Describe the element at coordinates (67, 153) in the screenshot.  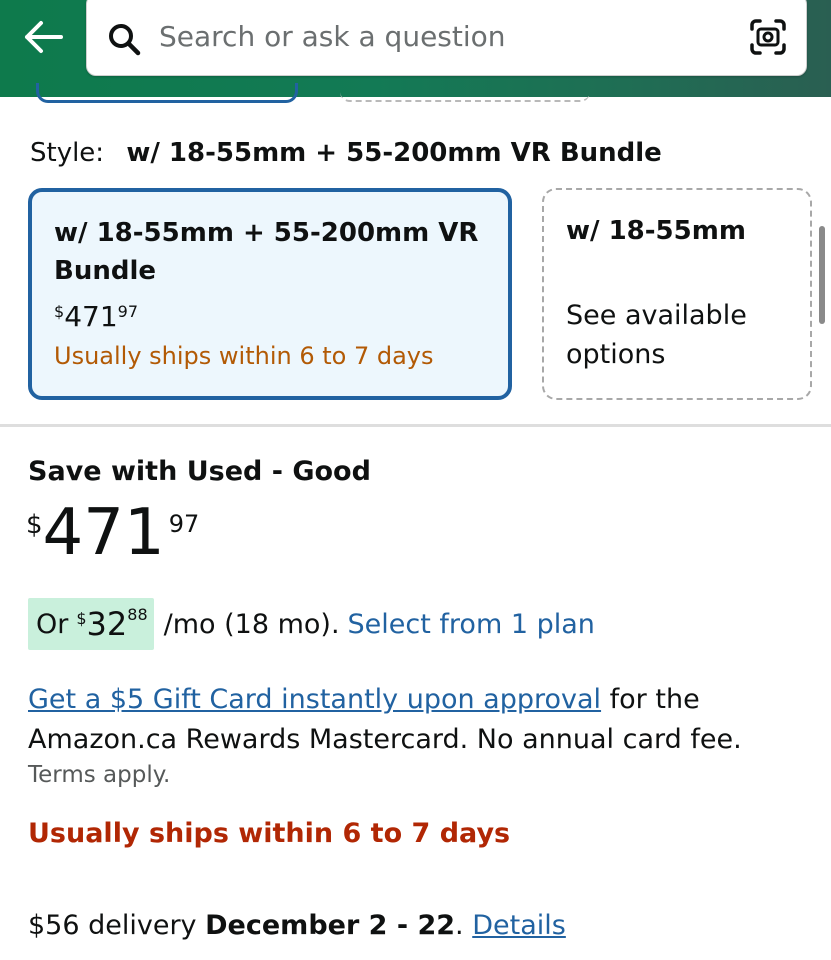
I see `style-label: Style:` at that location.